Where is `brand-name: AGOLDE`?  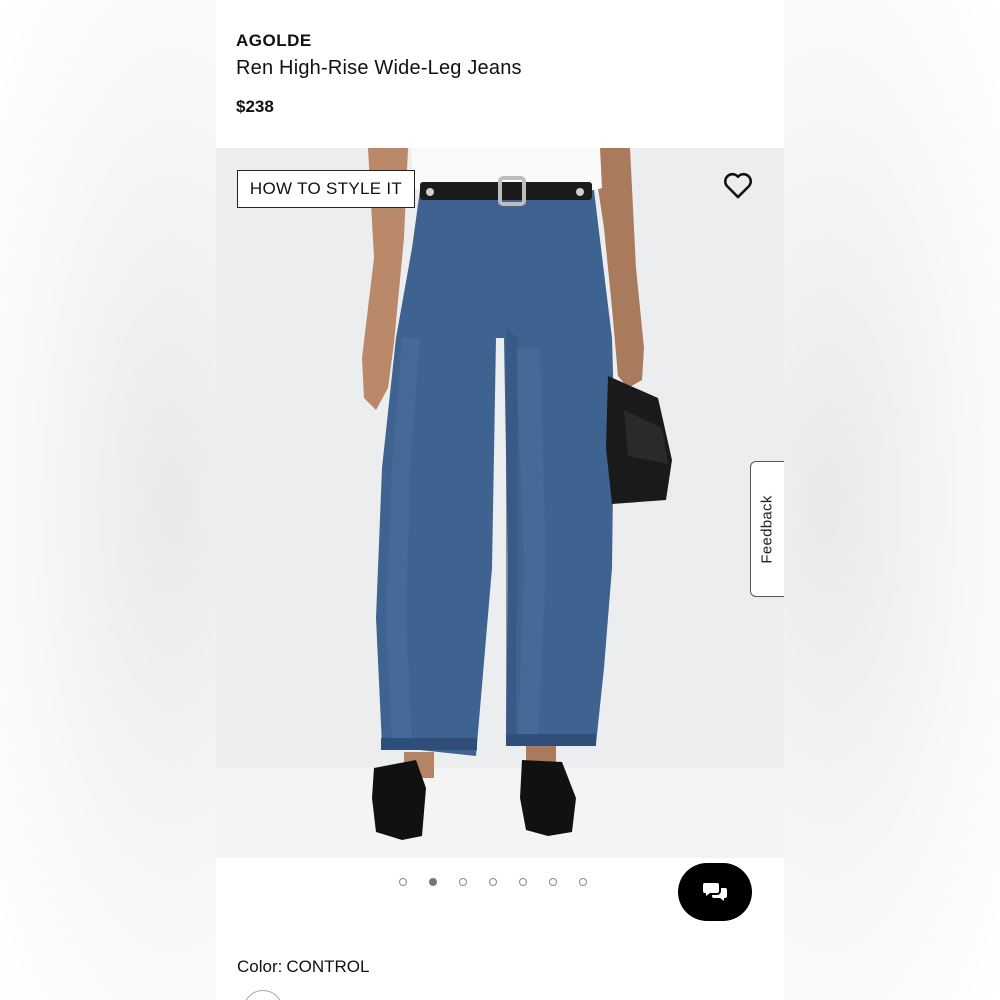
brand-name: AGOLDE is located at coordinates (274, 41).